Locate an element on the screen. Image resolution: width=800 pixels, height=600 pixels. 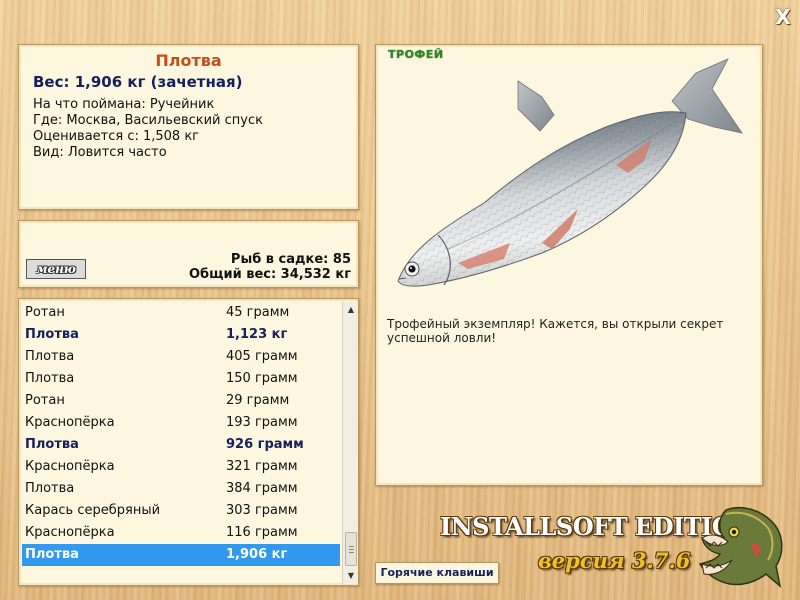
catch-fish-weight: 1,906 кг is located at coordinates (257, 554).